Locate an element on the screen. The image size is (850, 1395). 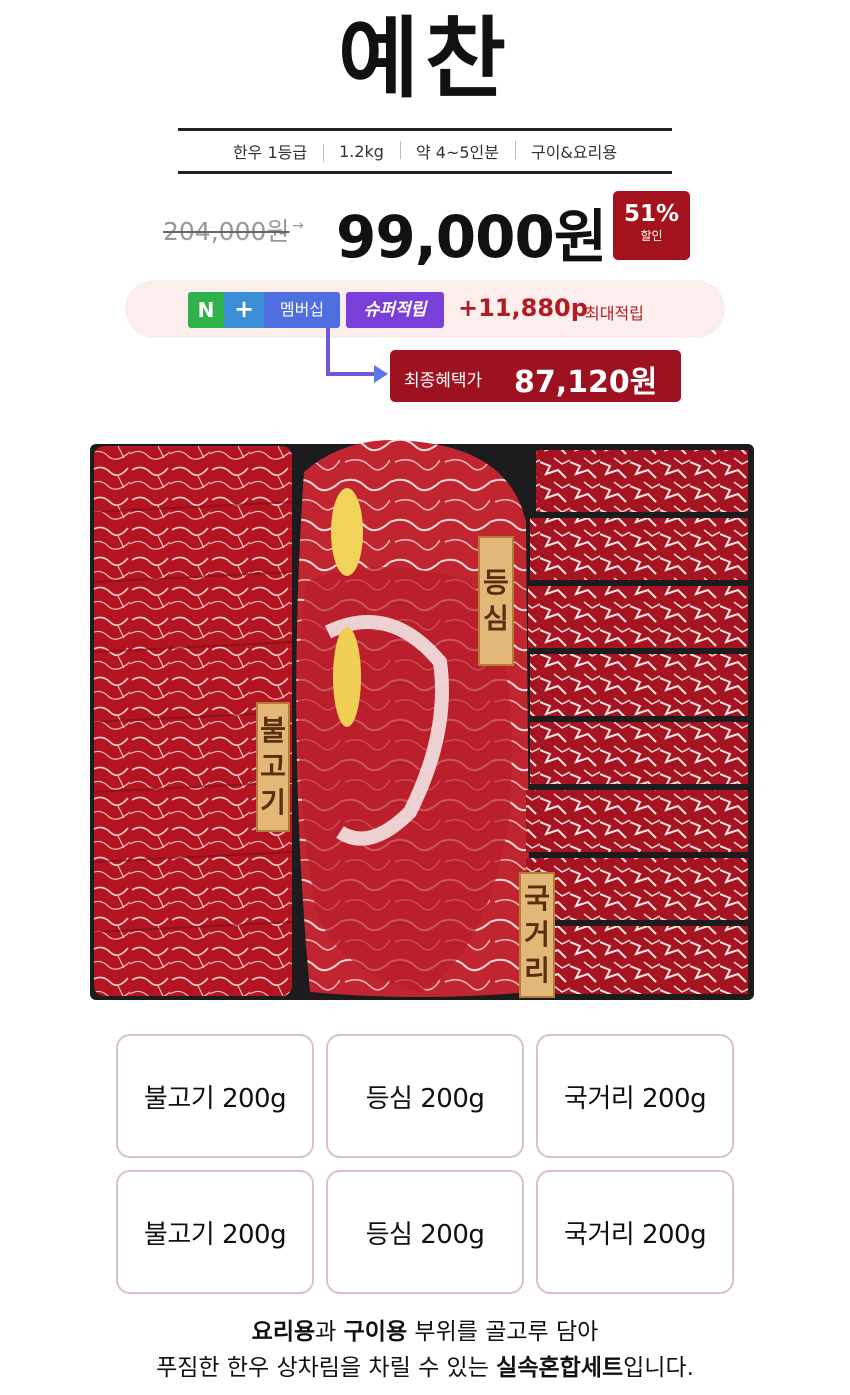
tag-bulgogi: 불 고 기 is located at coordinates (273, 767).